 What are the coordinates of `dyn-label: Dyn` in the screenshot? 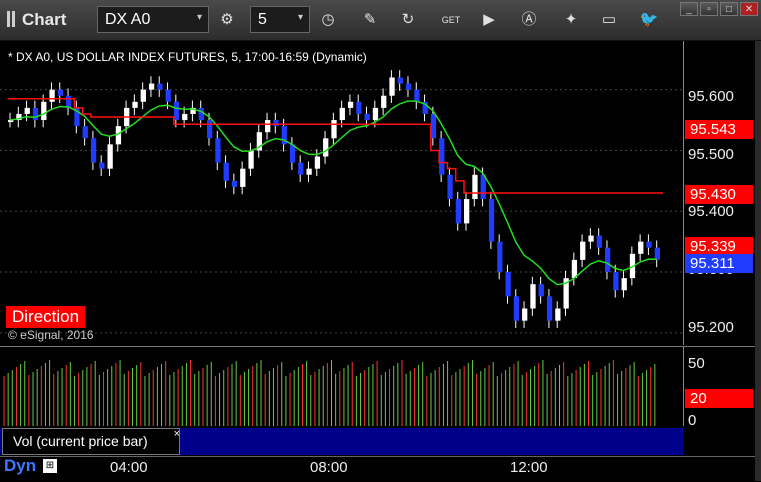 It's located at (20, 466).